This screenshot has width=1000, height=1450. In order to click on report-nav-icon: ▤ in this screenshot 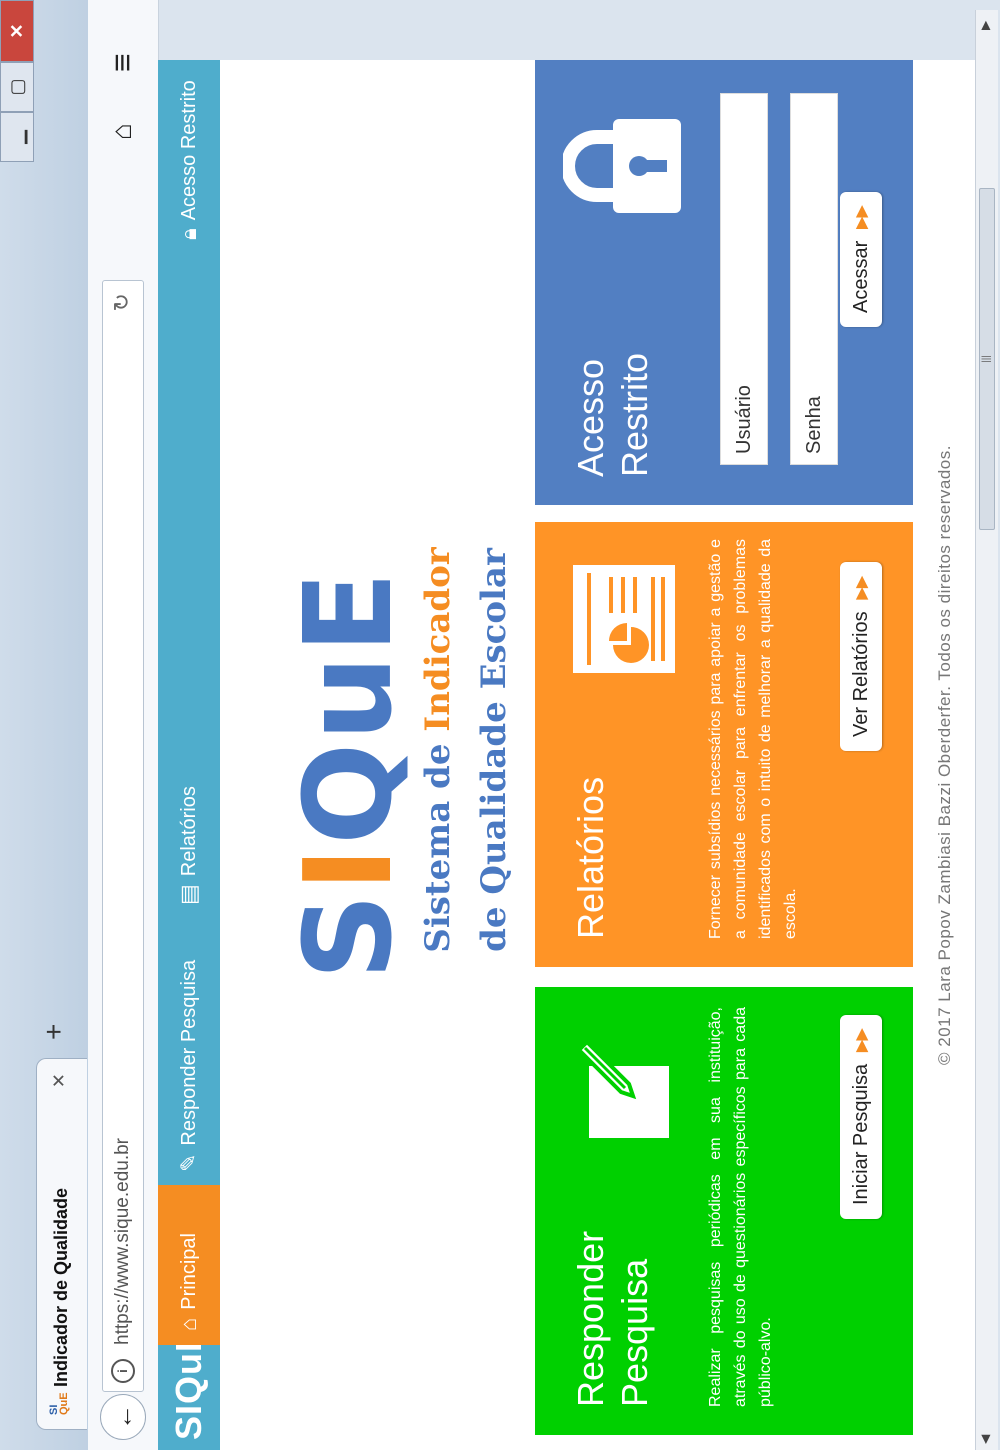, I will do `click(188, 894)`.